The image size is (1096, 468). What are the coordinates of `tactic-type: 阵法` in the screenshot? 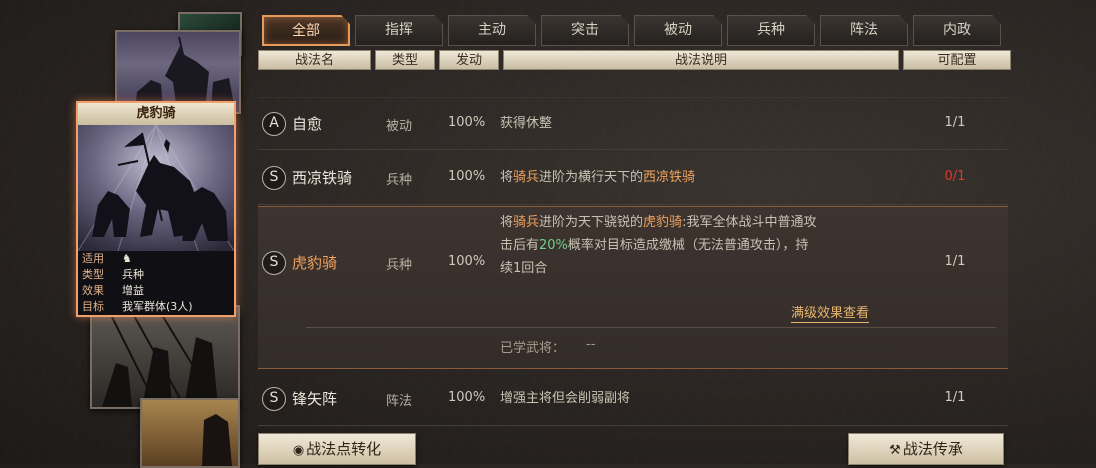 It's located at (399, 401).